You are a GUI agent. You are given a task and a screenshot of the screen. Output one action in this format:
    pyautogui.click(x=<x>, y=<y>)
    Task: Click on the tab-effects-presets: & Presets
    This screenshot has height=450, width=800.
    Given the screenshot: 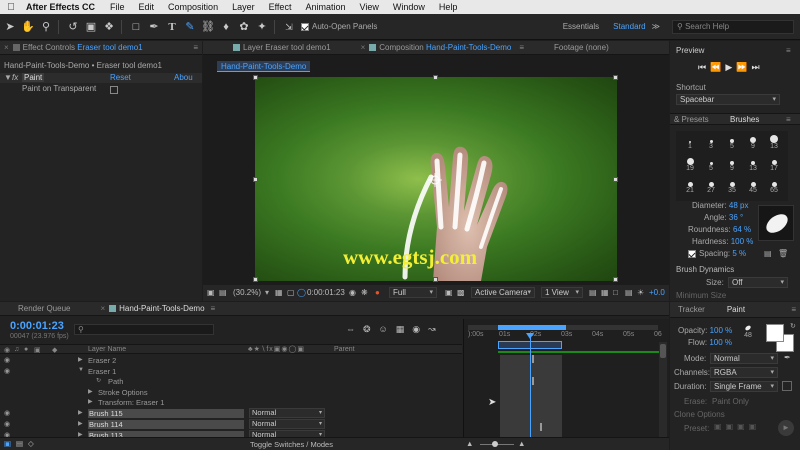 What is the action you would take?
    pyautogui.click(x=691, y=119)
    